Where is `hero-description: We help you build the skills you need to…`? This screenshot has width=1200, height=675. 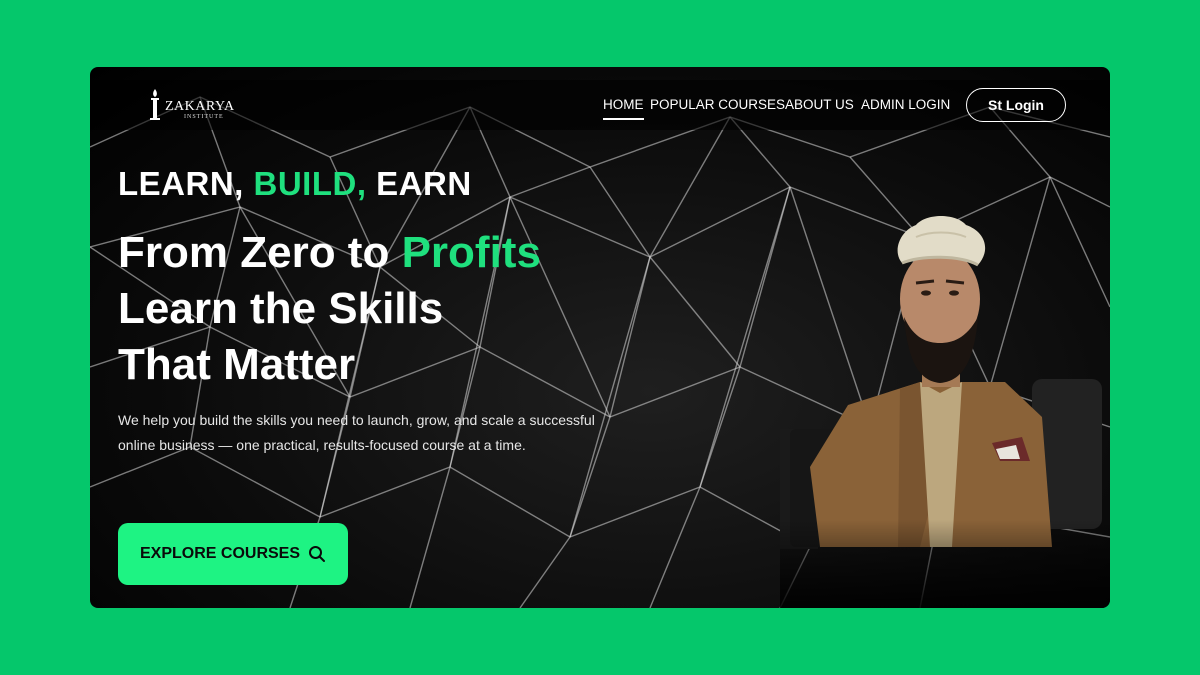
hero-description: We help you build the skills you need to… is located at coordinates (356, 432).